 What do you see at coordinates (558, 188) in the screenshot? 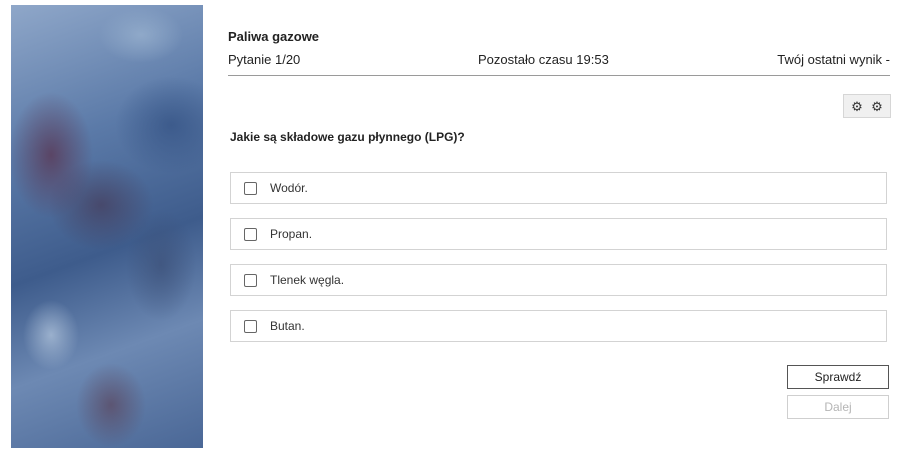
I see `answer-option: Wodór.` at bounding box center [558, 188].